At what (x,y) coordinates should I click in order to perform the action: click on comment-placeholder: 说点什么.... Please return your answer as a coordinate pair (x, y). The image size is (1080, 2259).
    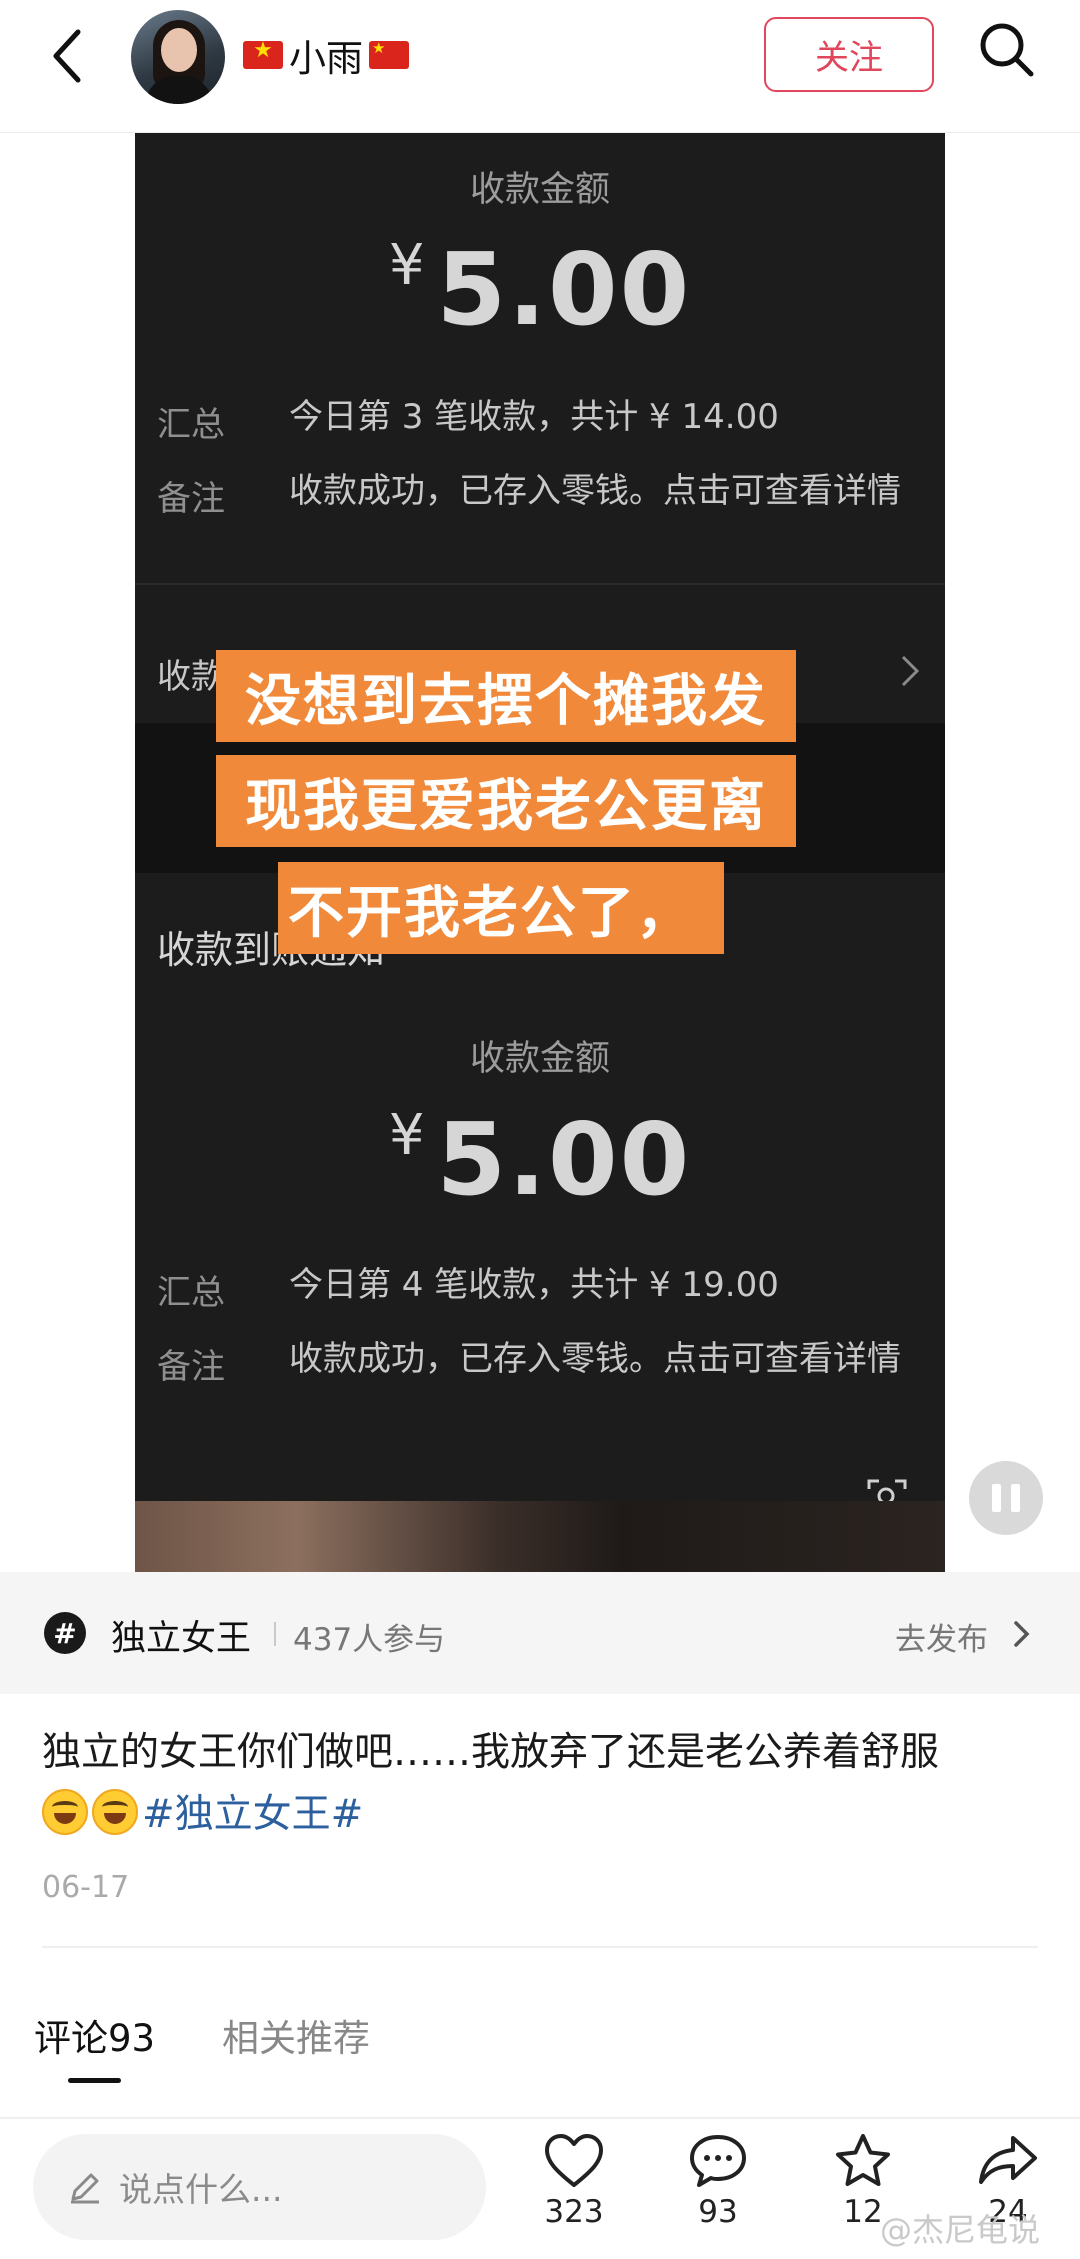
    Looking at the image, I should click on (201, 2189).